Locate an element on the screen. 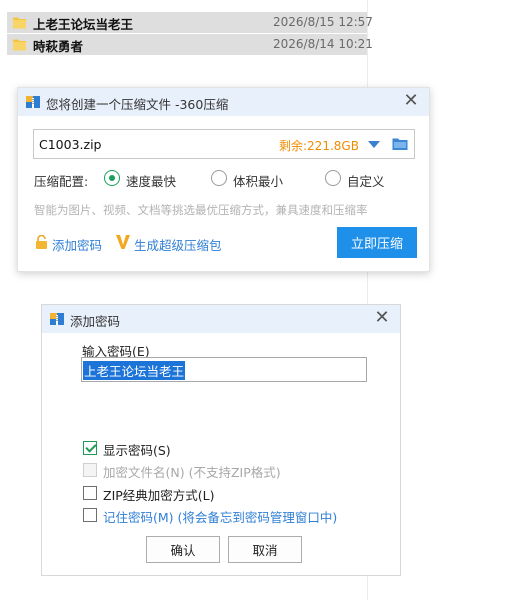 This screenshot has height=600, width=514. file-date: 2026/8/14 10:21 is located at coordinates (323, 44).